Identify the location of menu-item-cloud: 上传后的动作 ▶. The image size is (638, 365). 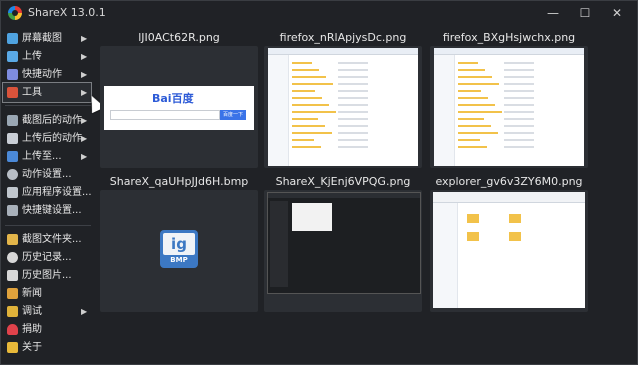
(47, 138).